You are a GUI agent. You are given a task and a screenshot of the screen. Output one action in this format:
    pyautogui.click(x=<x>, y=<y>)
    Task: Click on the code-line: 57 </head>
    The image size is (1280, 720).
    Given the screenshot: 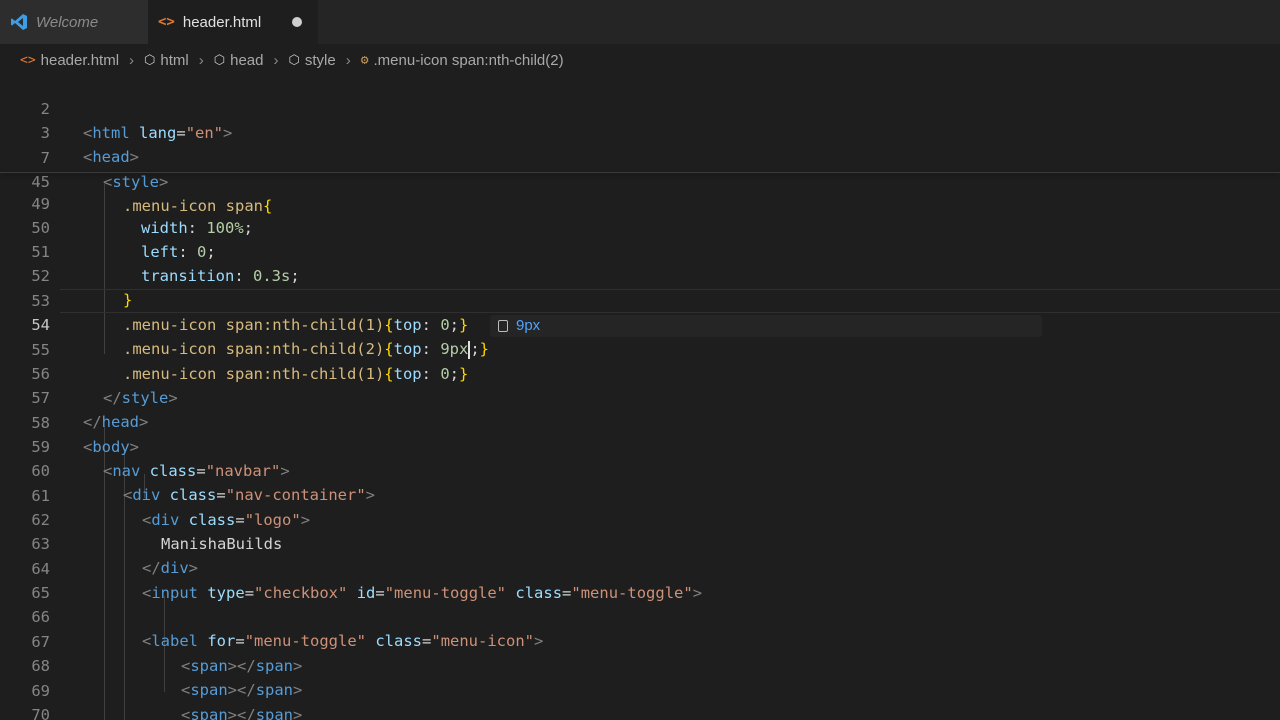 What is the action you would take?
    pyautogui.click(x=640, y=396)
    